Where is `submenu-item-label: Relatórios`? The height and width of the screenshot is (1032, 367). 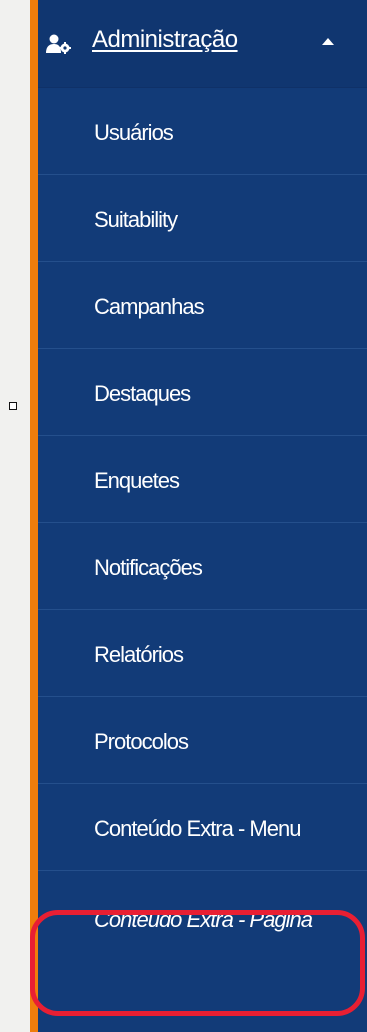 submenu-item-label: Relatórios is located at coordinates (139, 655).